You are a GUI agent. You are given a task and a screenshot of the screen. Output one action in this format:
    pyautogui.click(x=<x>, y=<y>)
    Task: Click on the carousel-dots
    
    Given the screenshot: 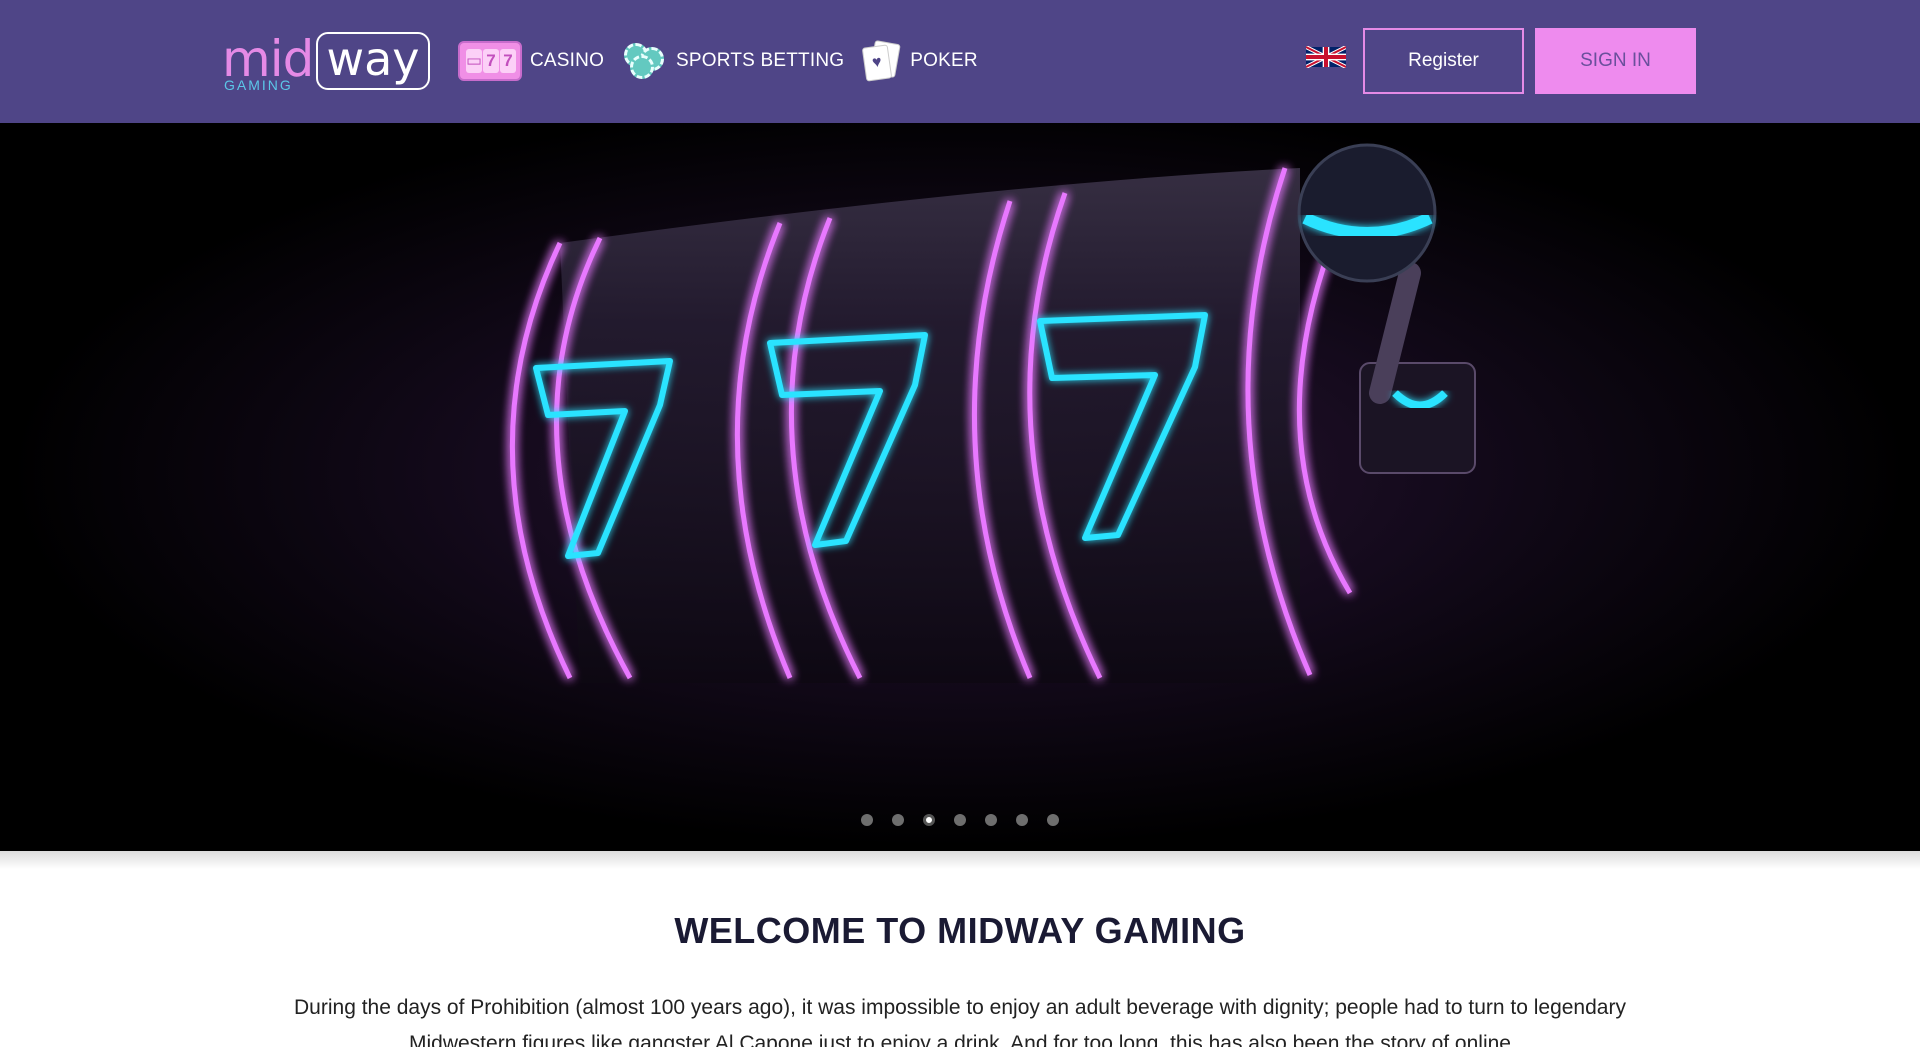 What is the action you would take?
    pyautogui.click(x=960, y=824)
    